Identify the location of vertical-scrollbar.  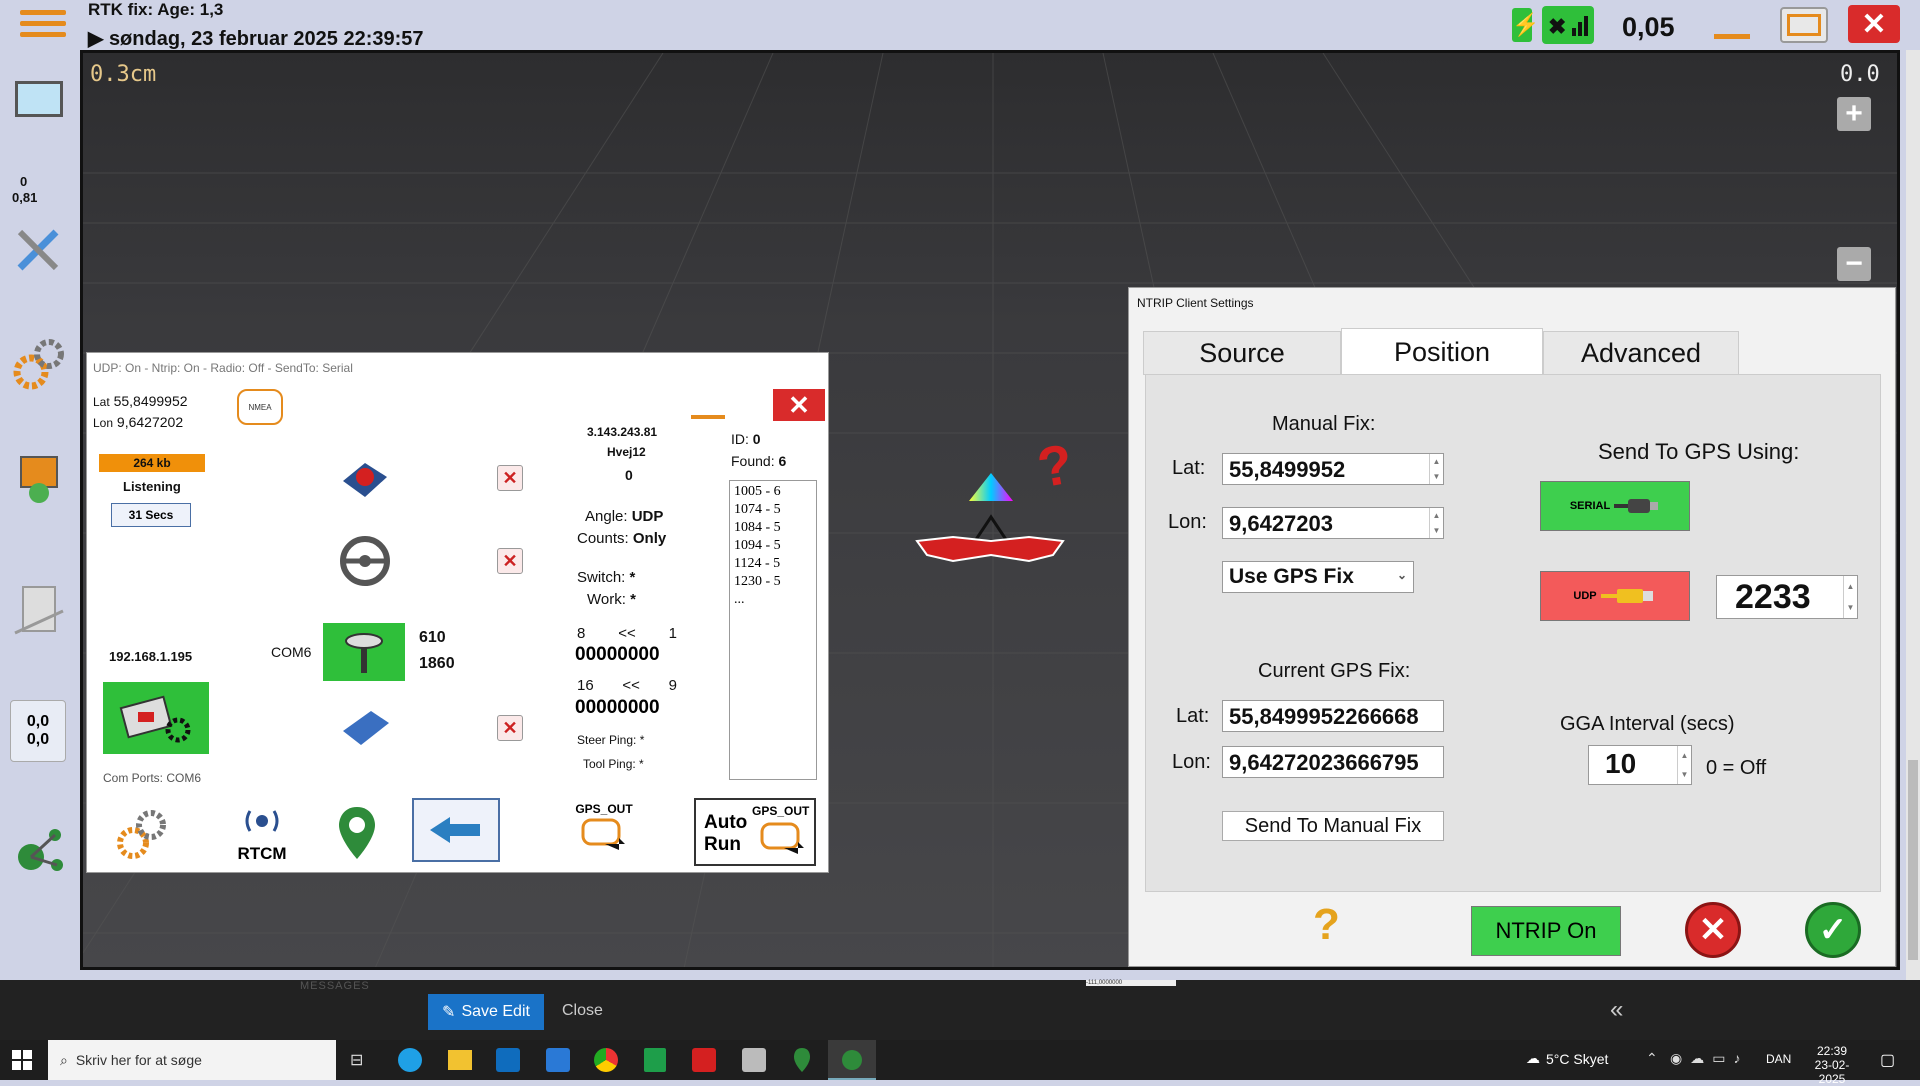
(1913, 540).